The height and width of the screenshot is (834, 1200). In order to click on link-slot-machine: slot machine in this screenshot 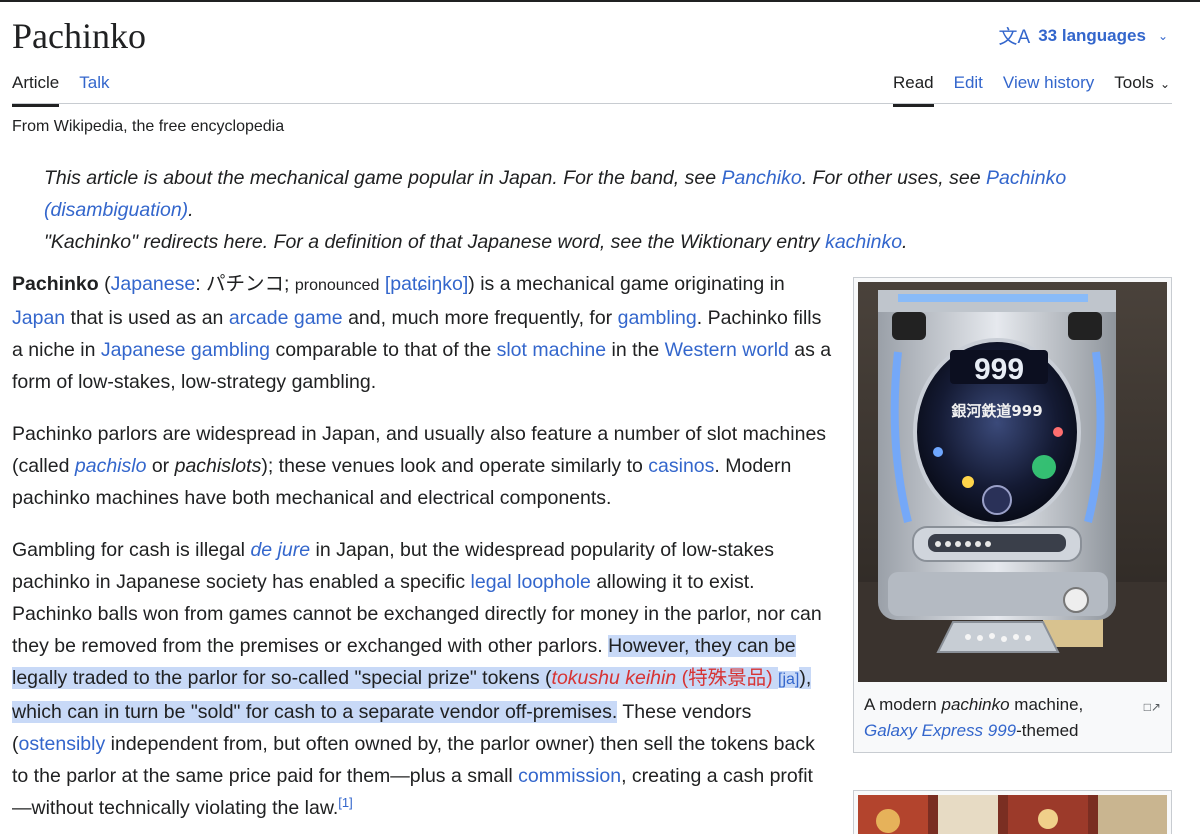, I will do `click(551, 350)`.